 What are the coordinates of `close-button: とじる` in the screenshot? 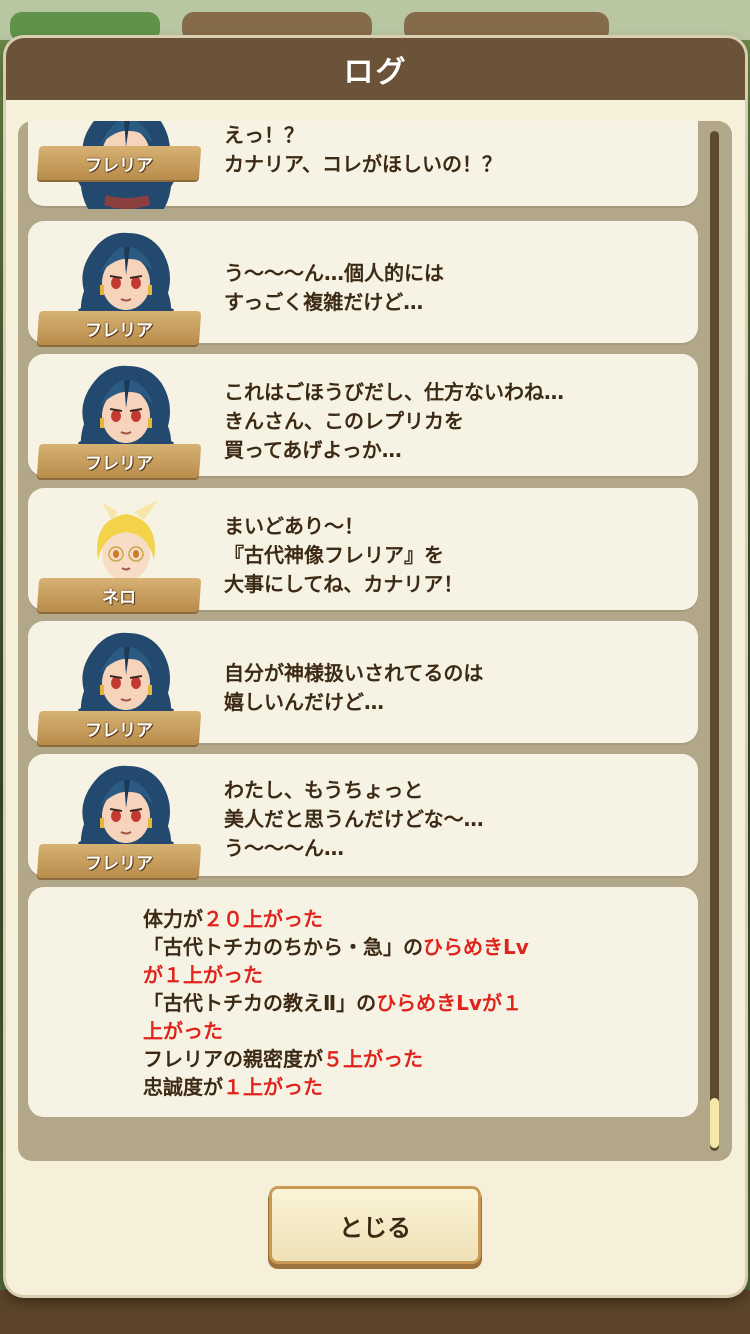 It's located at (375, 1225).